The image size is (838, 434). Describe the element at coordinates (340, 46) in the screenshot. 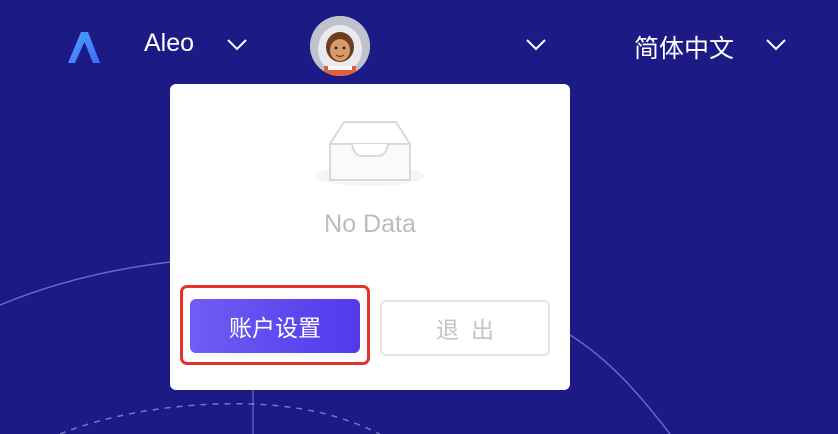

I see `account-avatar` at that location.